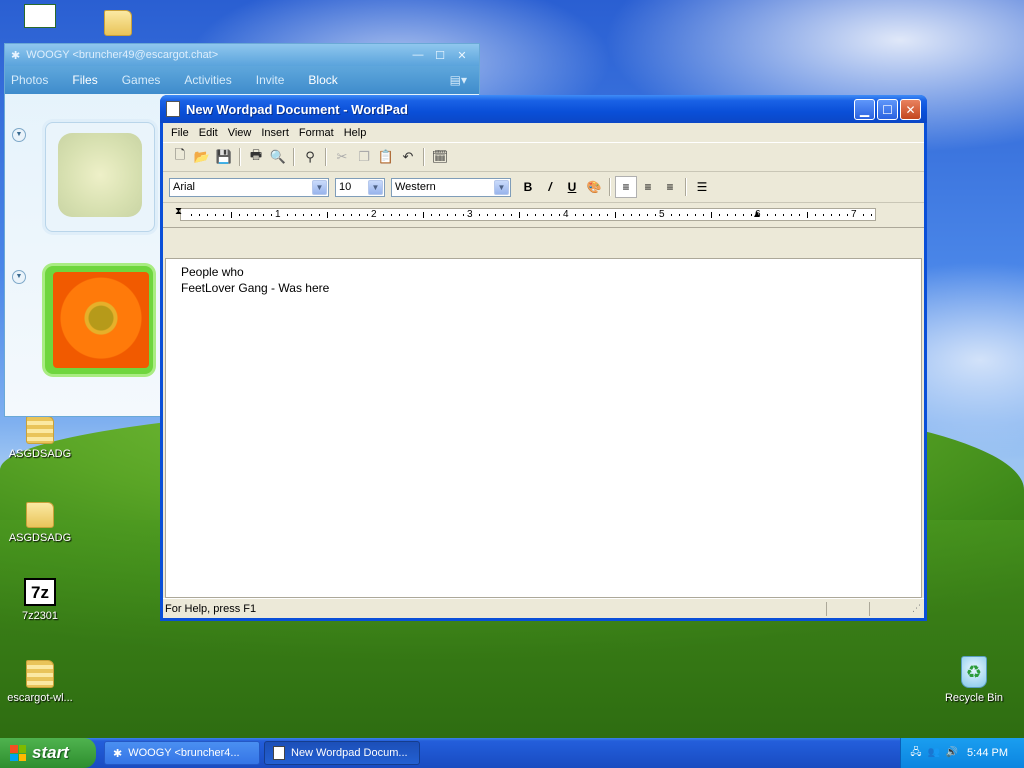 The image size is (1024, 768). I want to click on clock: 5:44 PM, so click(987, 753).